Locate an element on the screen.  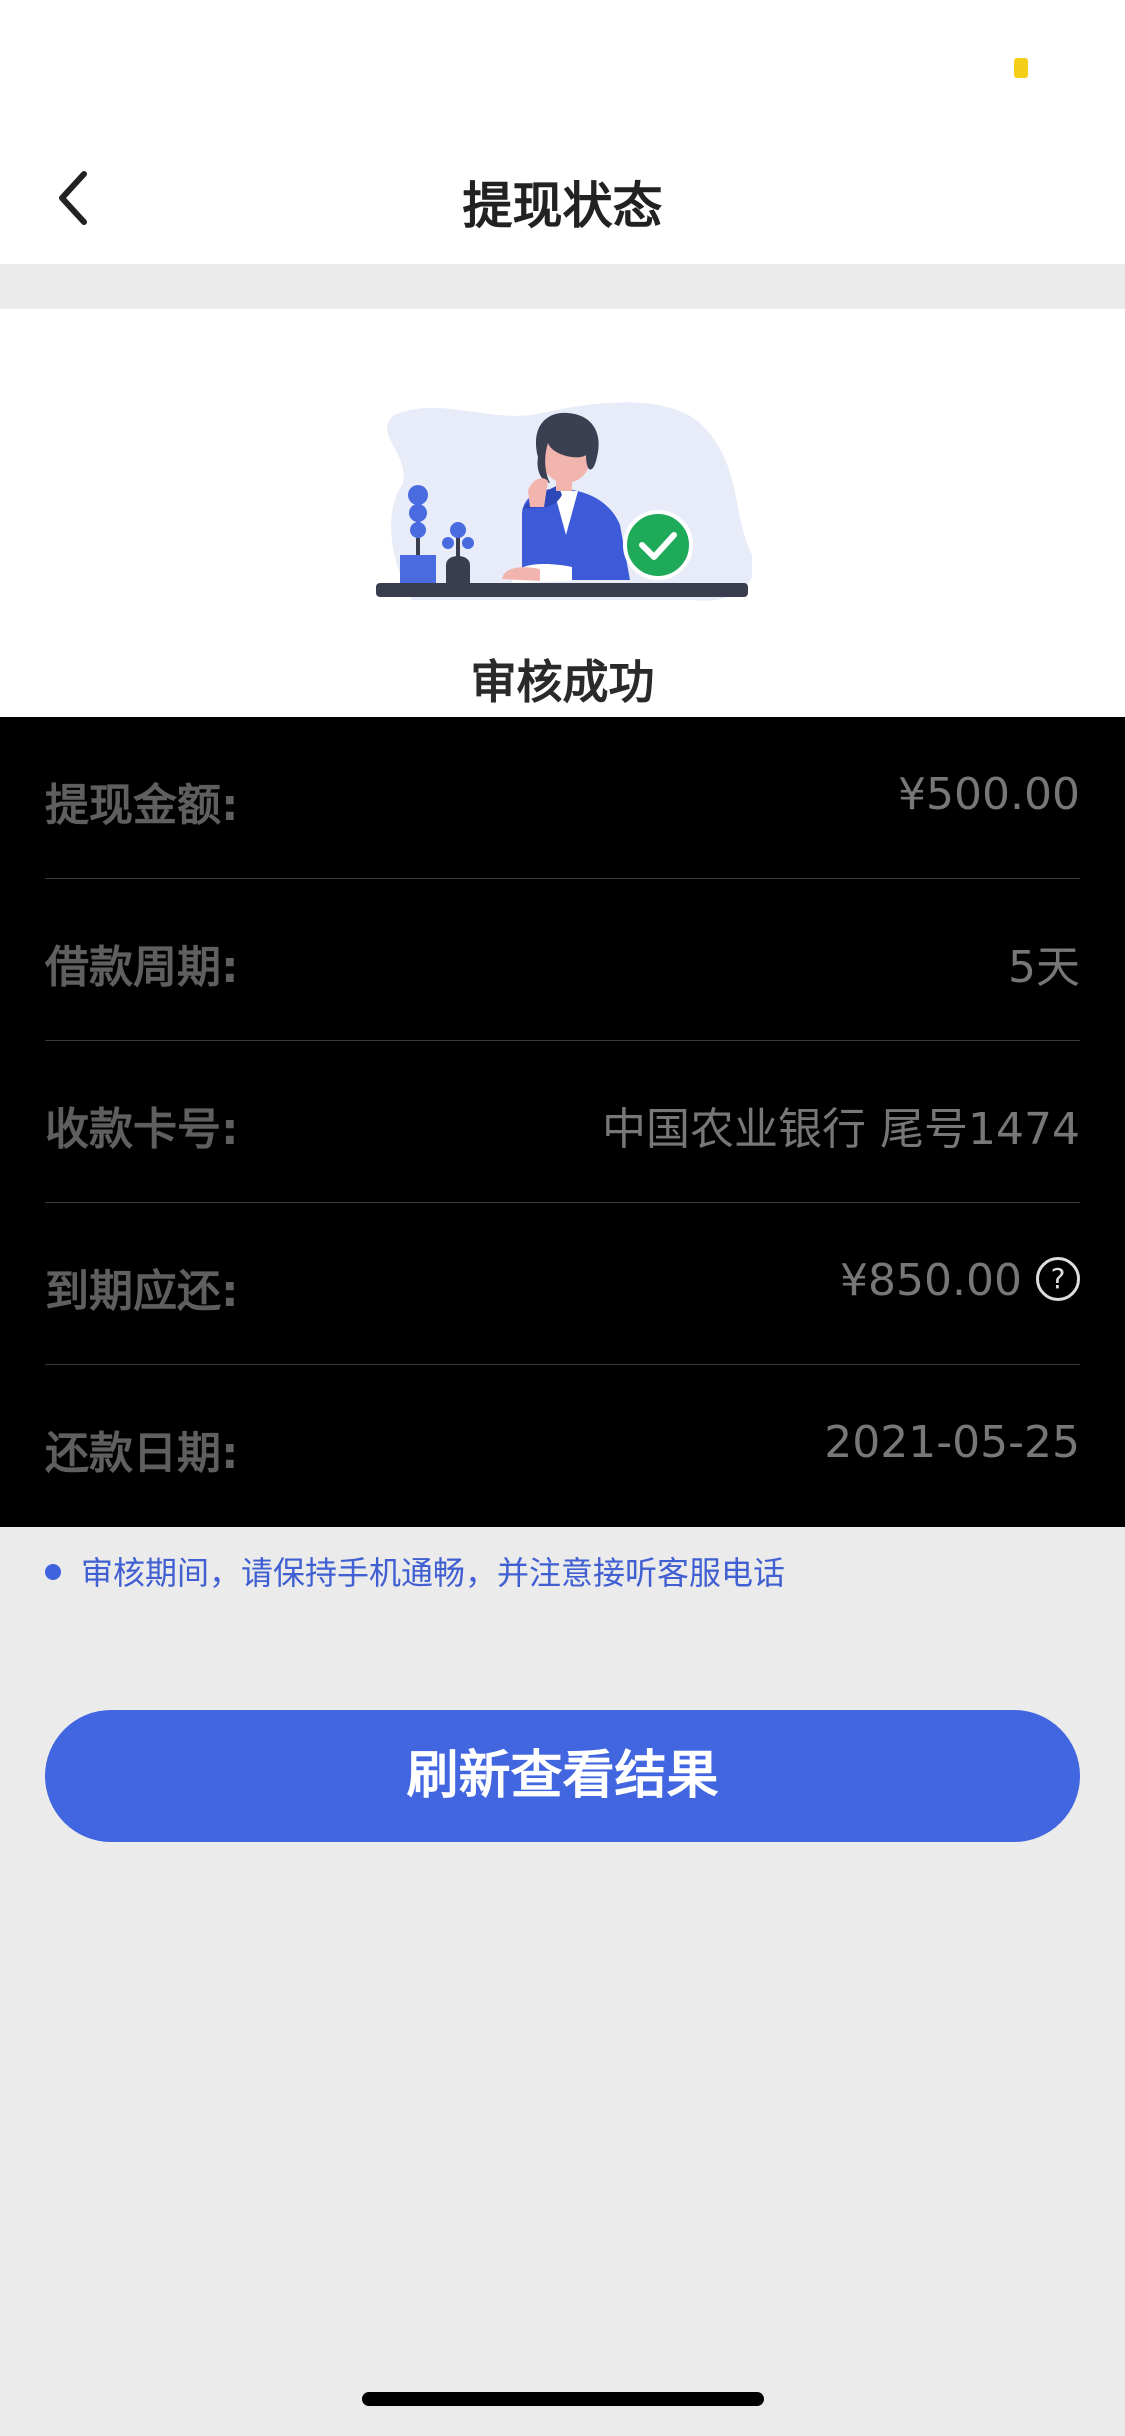
status-bar is located at coordinates (562, 66).